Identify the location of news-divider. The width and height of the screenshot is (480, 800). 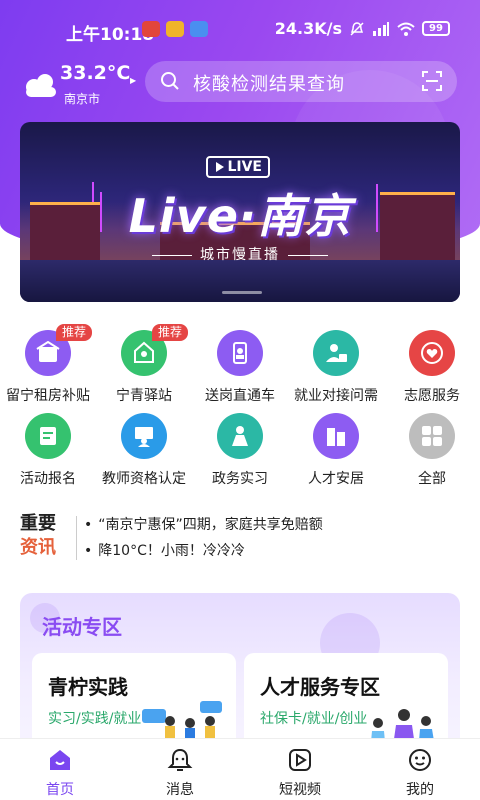
(76, 538).